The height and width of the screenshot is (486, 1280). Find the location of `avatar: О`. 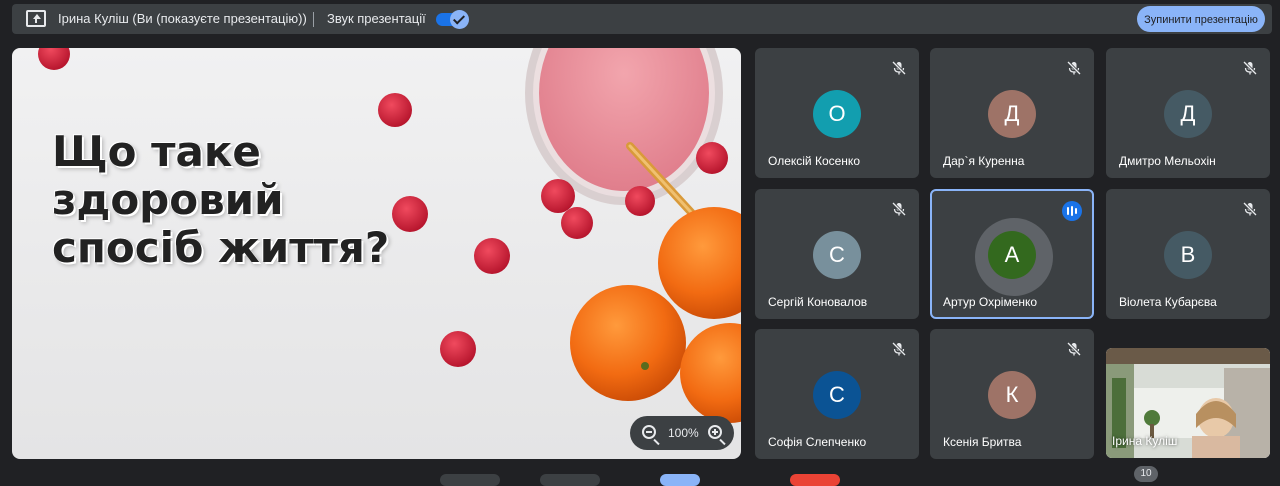

avatar: О is located at coordinates (837, 114).